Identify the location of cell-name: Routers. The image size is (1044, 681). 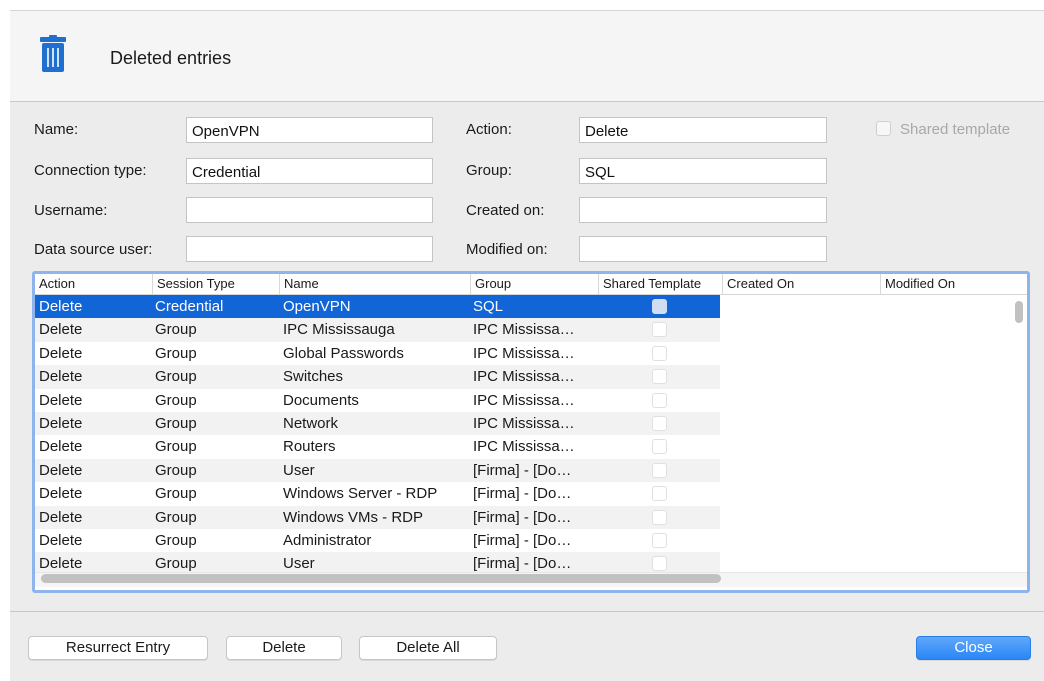
(309, 447).